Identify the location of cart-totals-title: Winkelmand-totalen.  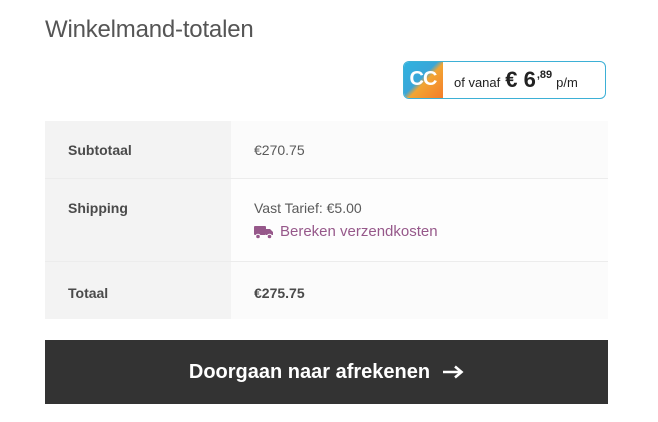
(149, 29).